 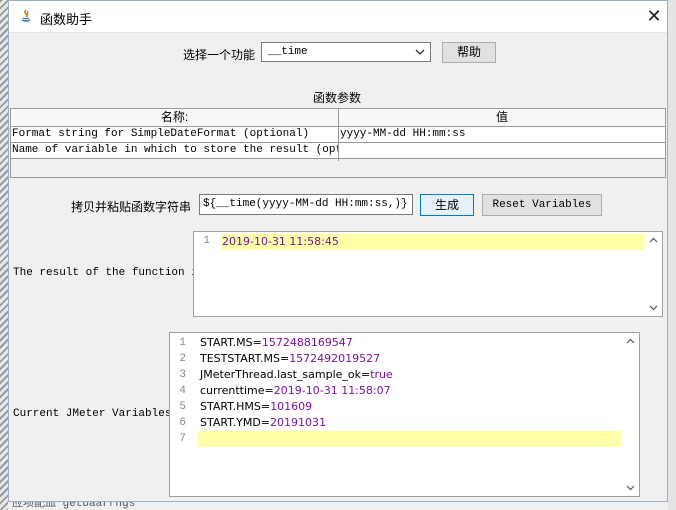 What do you see at coordinates (235, 406) in the screenshot?
I see `variable-key: START.HMS=` at bounding box center [235, 406].